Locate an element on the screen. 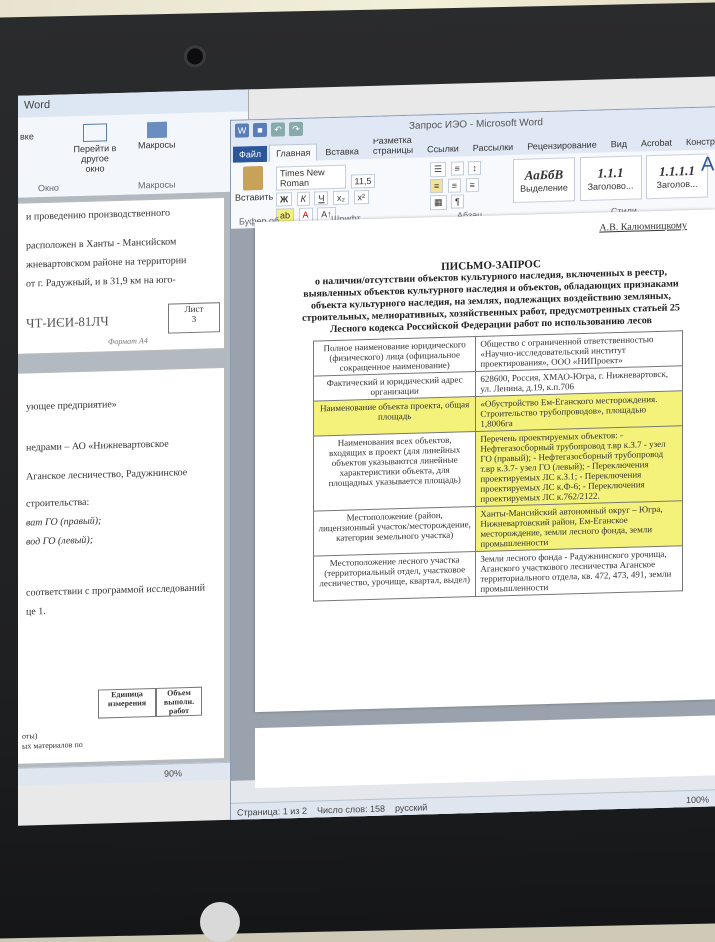  group-window-label: Окно is located at coordinates (48, 188).